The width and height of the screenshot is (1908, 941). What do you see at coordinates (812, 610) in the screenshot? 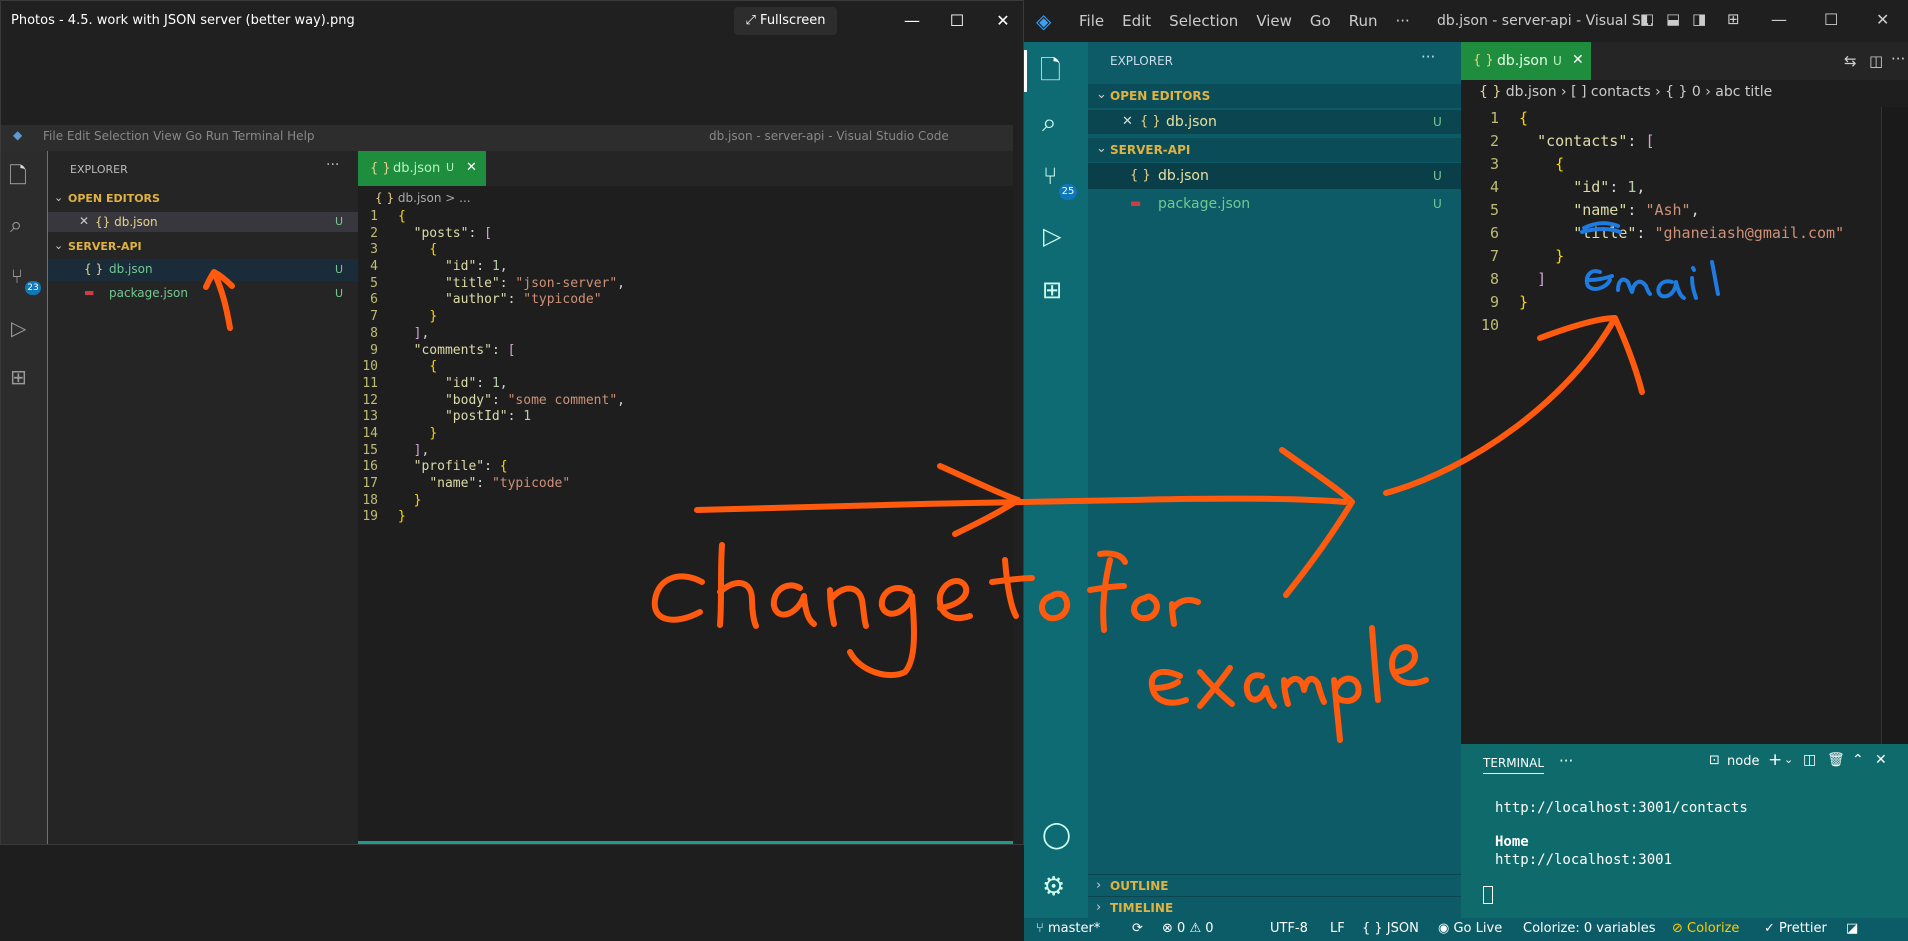
I see `text-change` at bounding box center [812, 610].